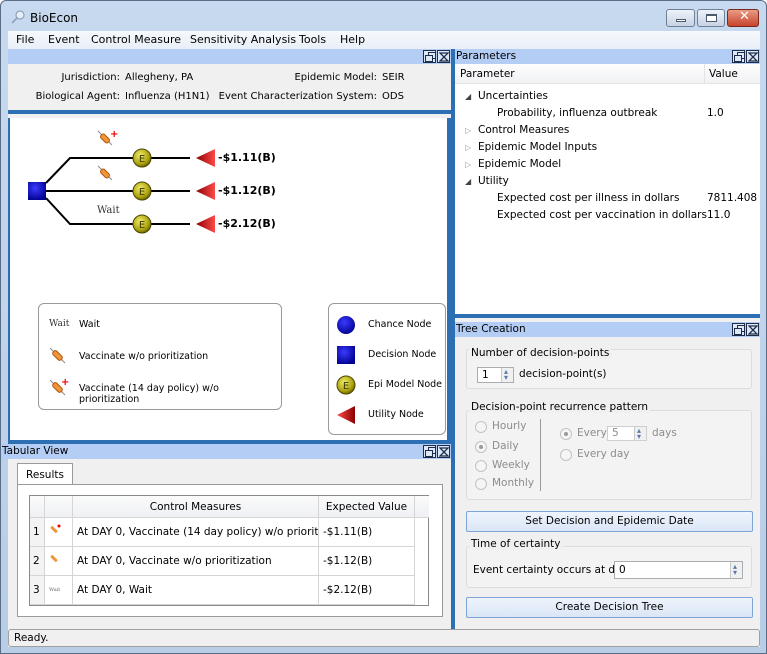 The height and width of the screenshot is (654, 767). I want to click on every-days-spinbox: 5, so click(627, 433).